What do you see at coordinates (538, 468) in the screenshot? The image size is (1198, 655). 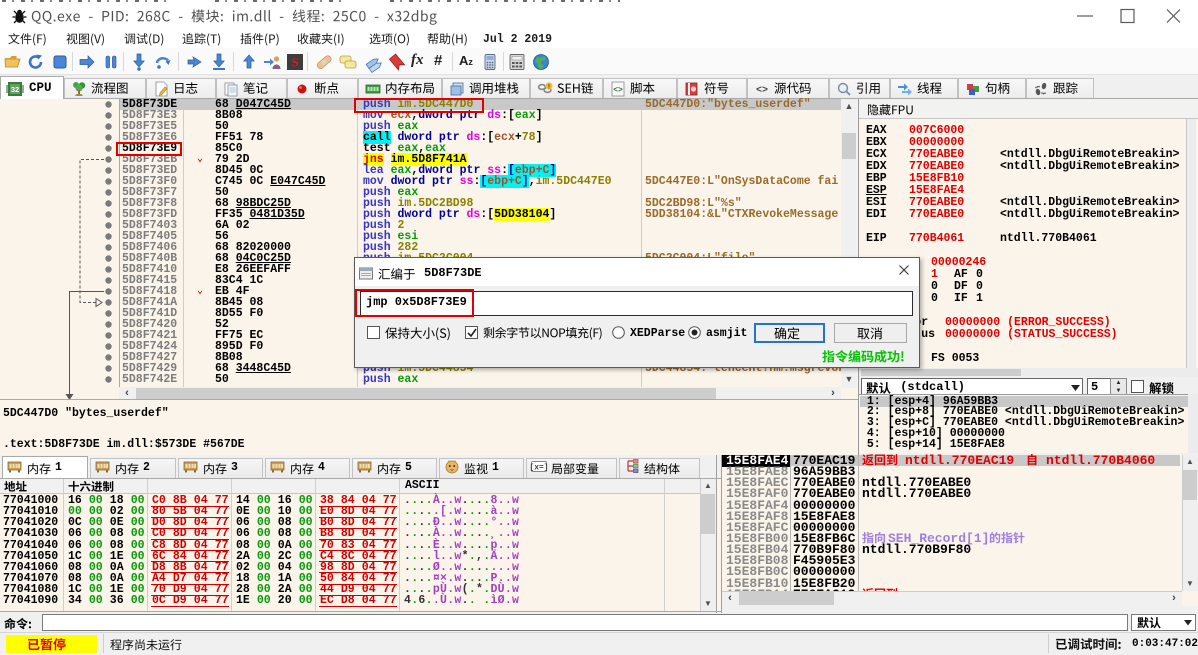 I see `svg-text: [x=]` at bounding box center [538, 468].